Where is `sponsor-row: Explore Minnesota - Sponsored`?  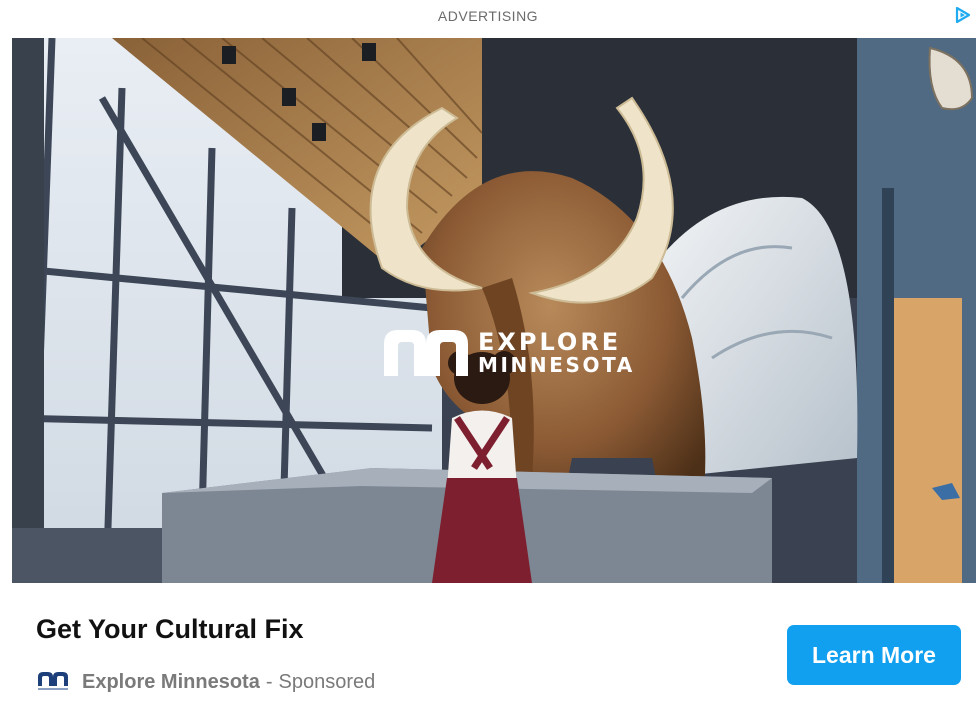 sponsor-row: Explore Minnesota - Sponsored is located at coordinates (206, 682).